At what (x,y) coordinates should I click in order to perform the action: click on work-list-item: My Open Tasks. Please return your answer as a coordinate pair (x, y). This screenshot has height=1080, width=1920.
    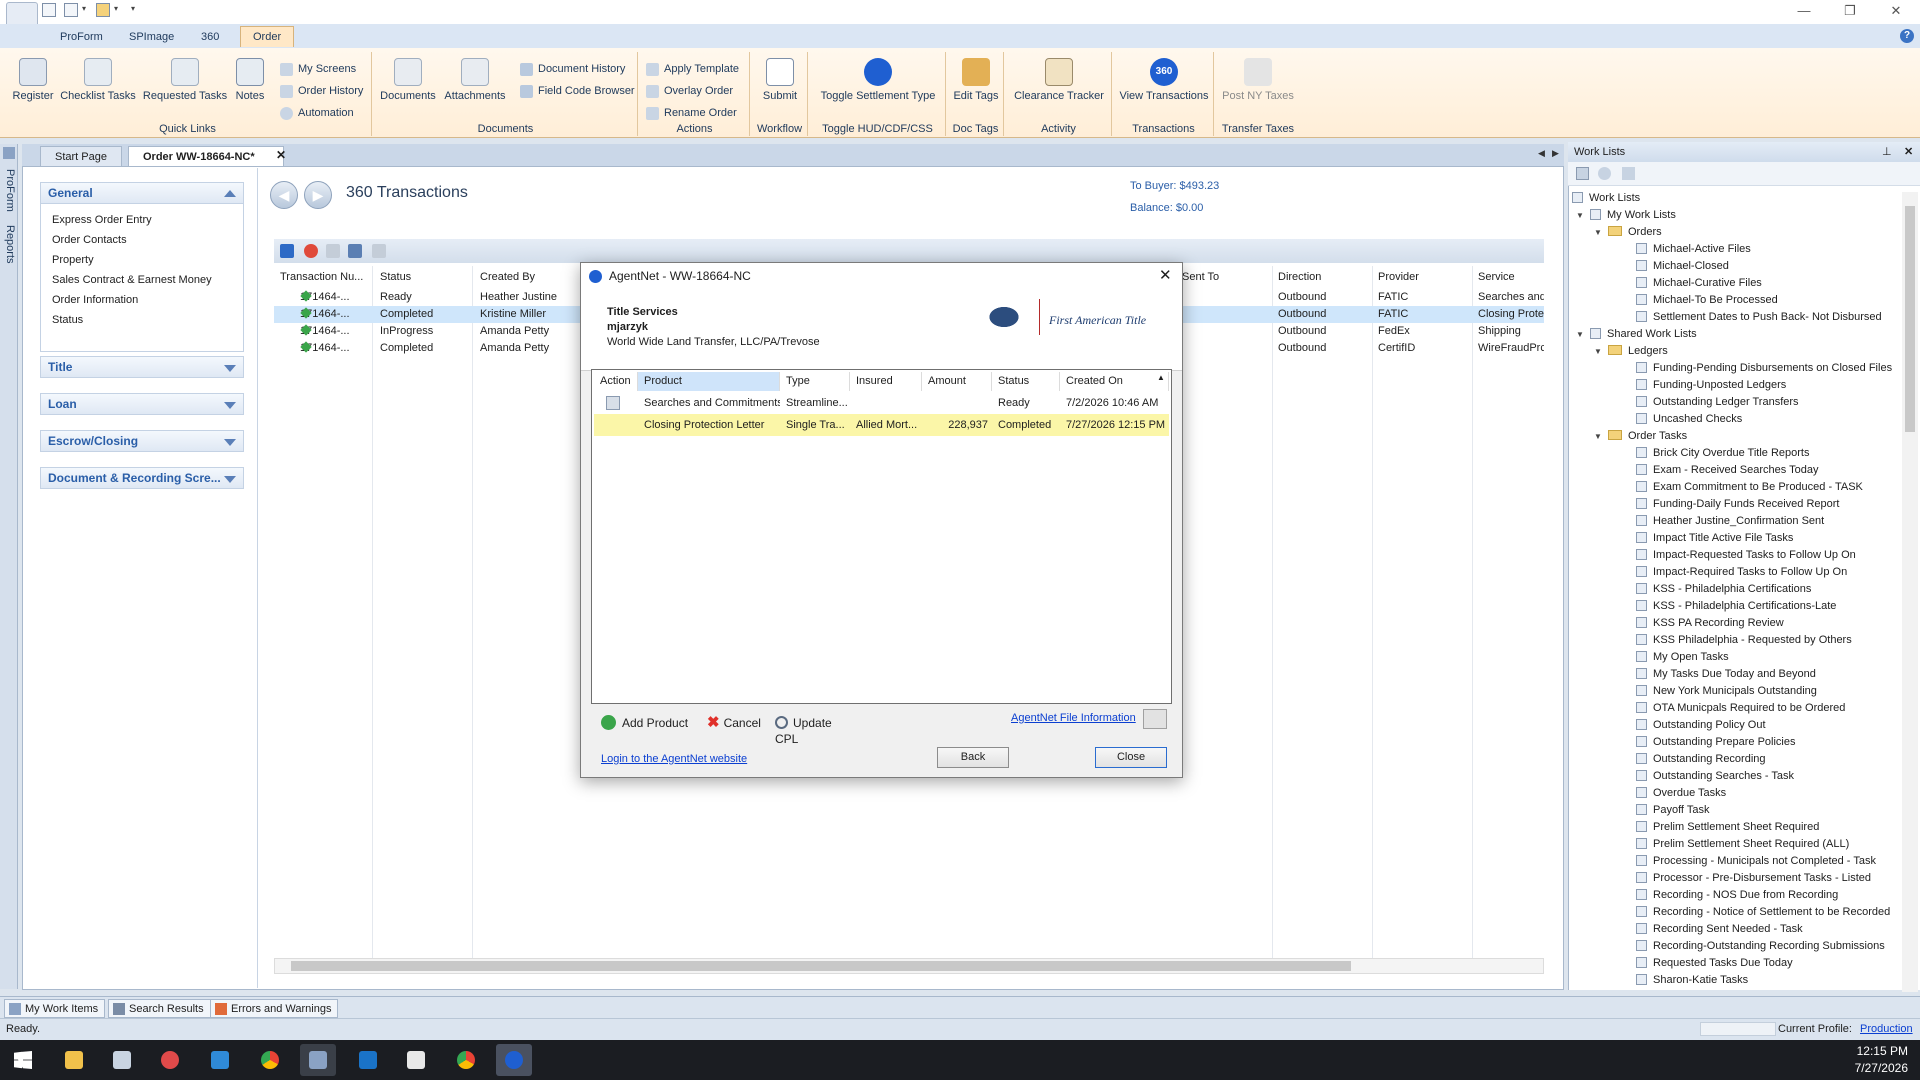
    Looking at the image, I should click on (1736, 657).